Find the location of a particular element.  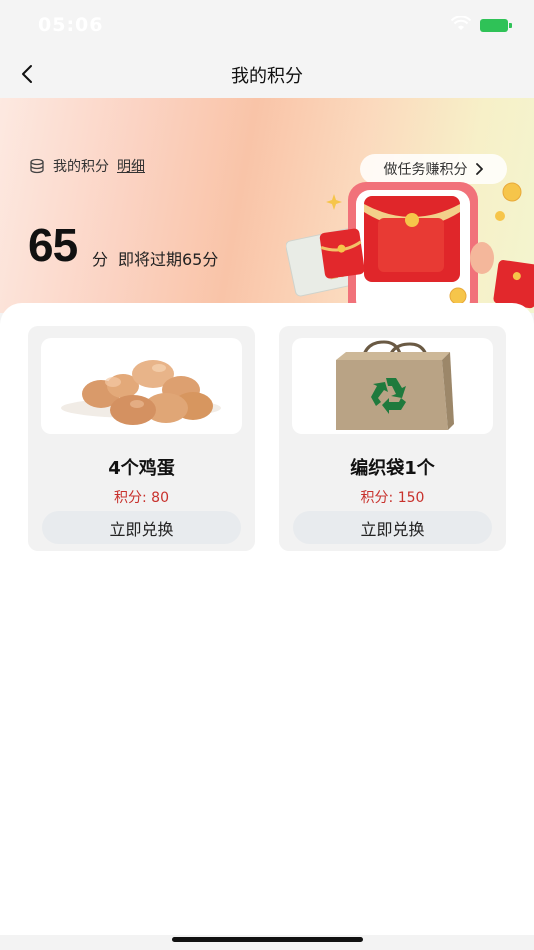

product-name: 4个鸡蛋 is located at coordinates (141, 468).